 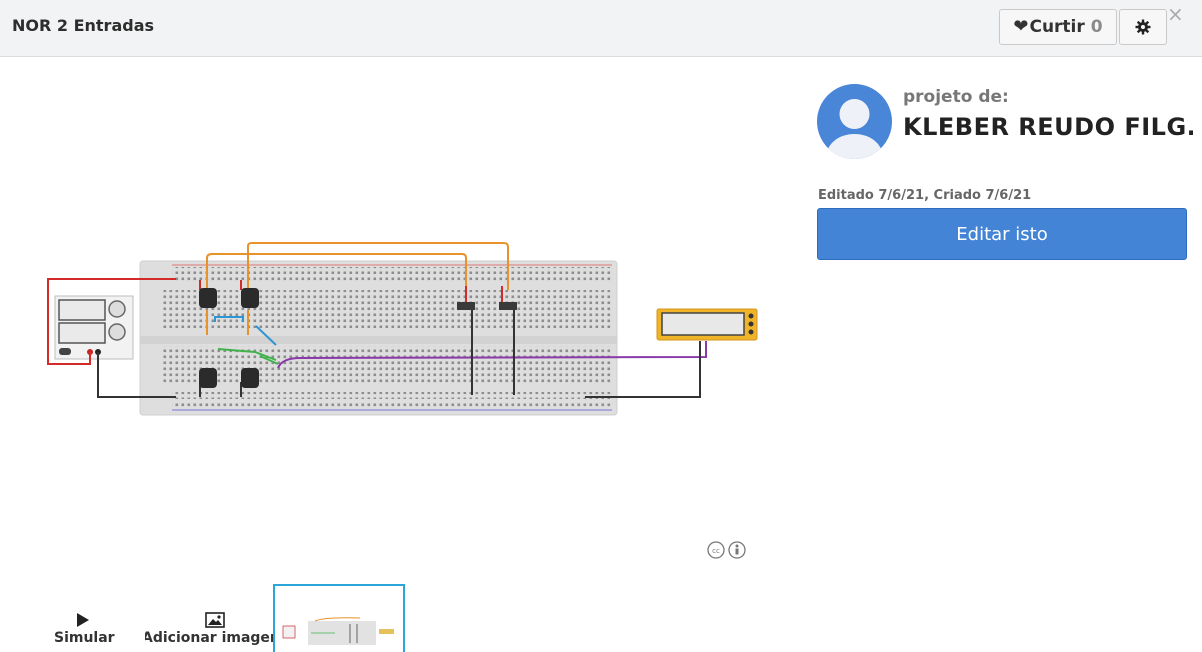 I want to click on circuit-thumbnail, so click(x=339, y=618).